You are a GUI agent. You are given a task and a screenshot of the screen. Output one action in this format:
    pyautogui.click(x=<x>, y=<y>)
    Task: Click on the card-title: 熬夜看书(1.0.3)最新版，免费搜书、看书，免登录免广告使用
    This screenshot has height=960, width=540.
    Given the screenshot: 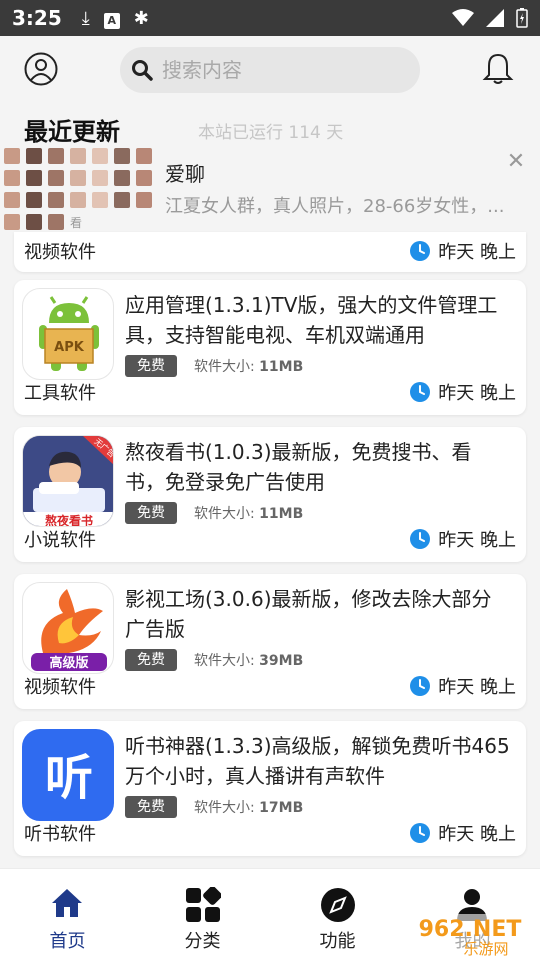 What is the action you would take?
    pyautogui.click(x=317, y=467)
    